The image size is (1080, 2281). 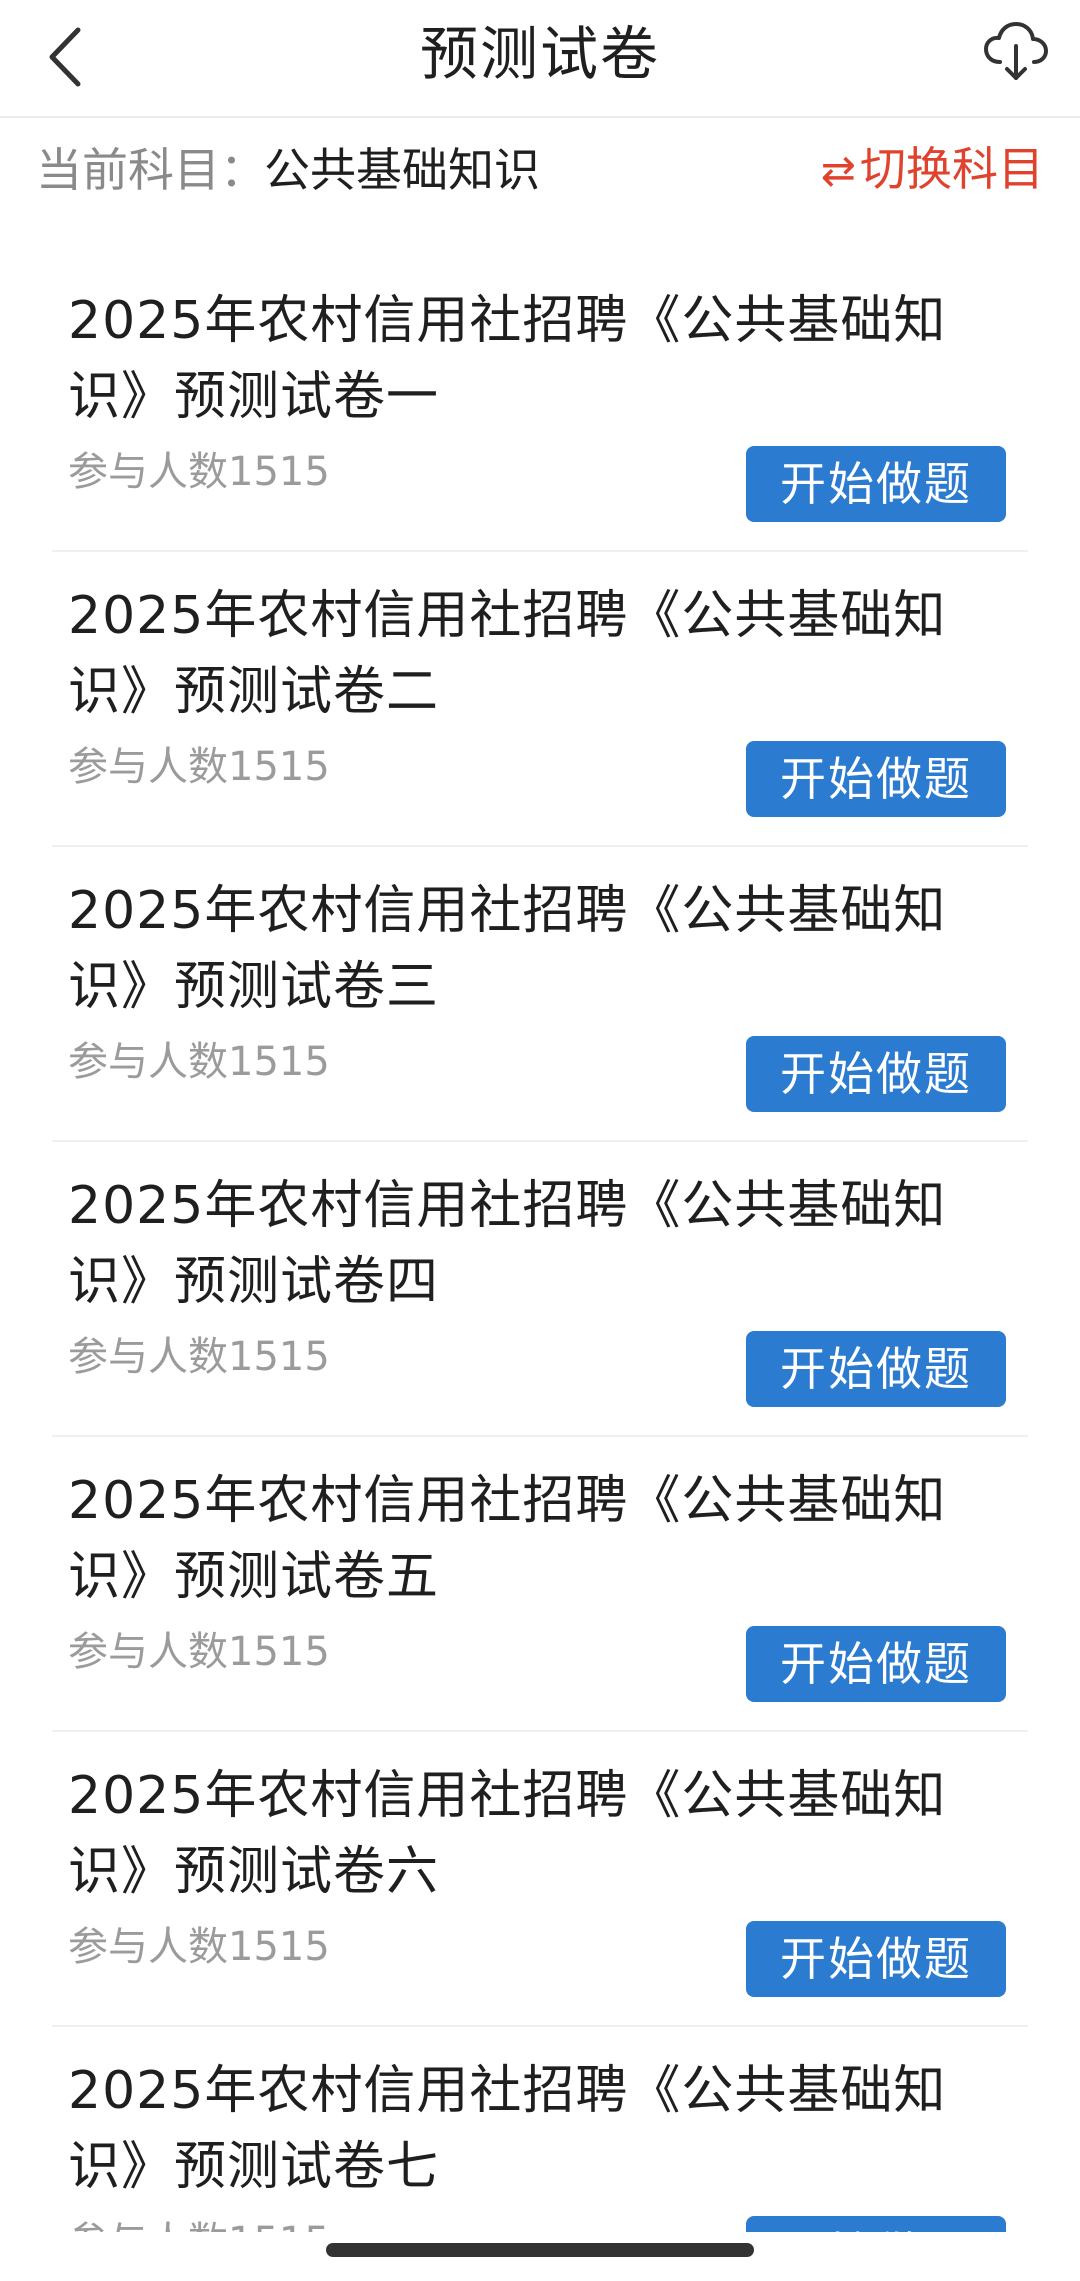 I want to click on paper-item: 2025年农村信用社招聘《公共基础知识》预测试卷三 参与人数1515 开始做题, so click(x=540, y=994).